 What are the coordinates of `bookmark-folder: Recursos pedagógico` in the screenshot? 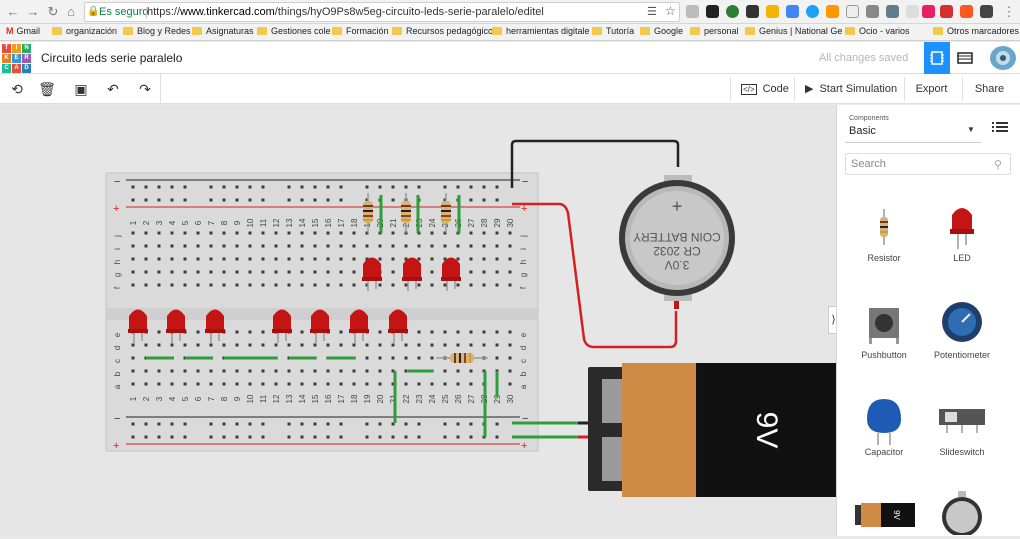 It's located at (442, 31).